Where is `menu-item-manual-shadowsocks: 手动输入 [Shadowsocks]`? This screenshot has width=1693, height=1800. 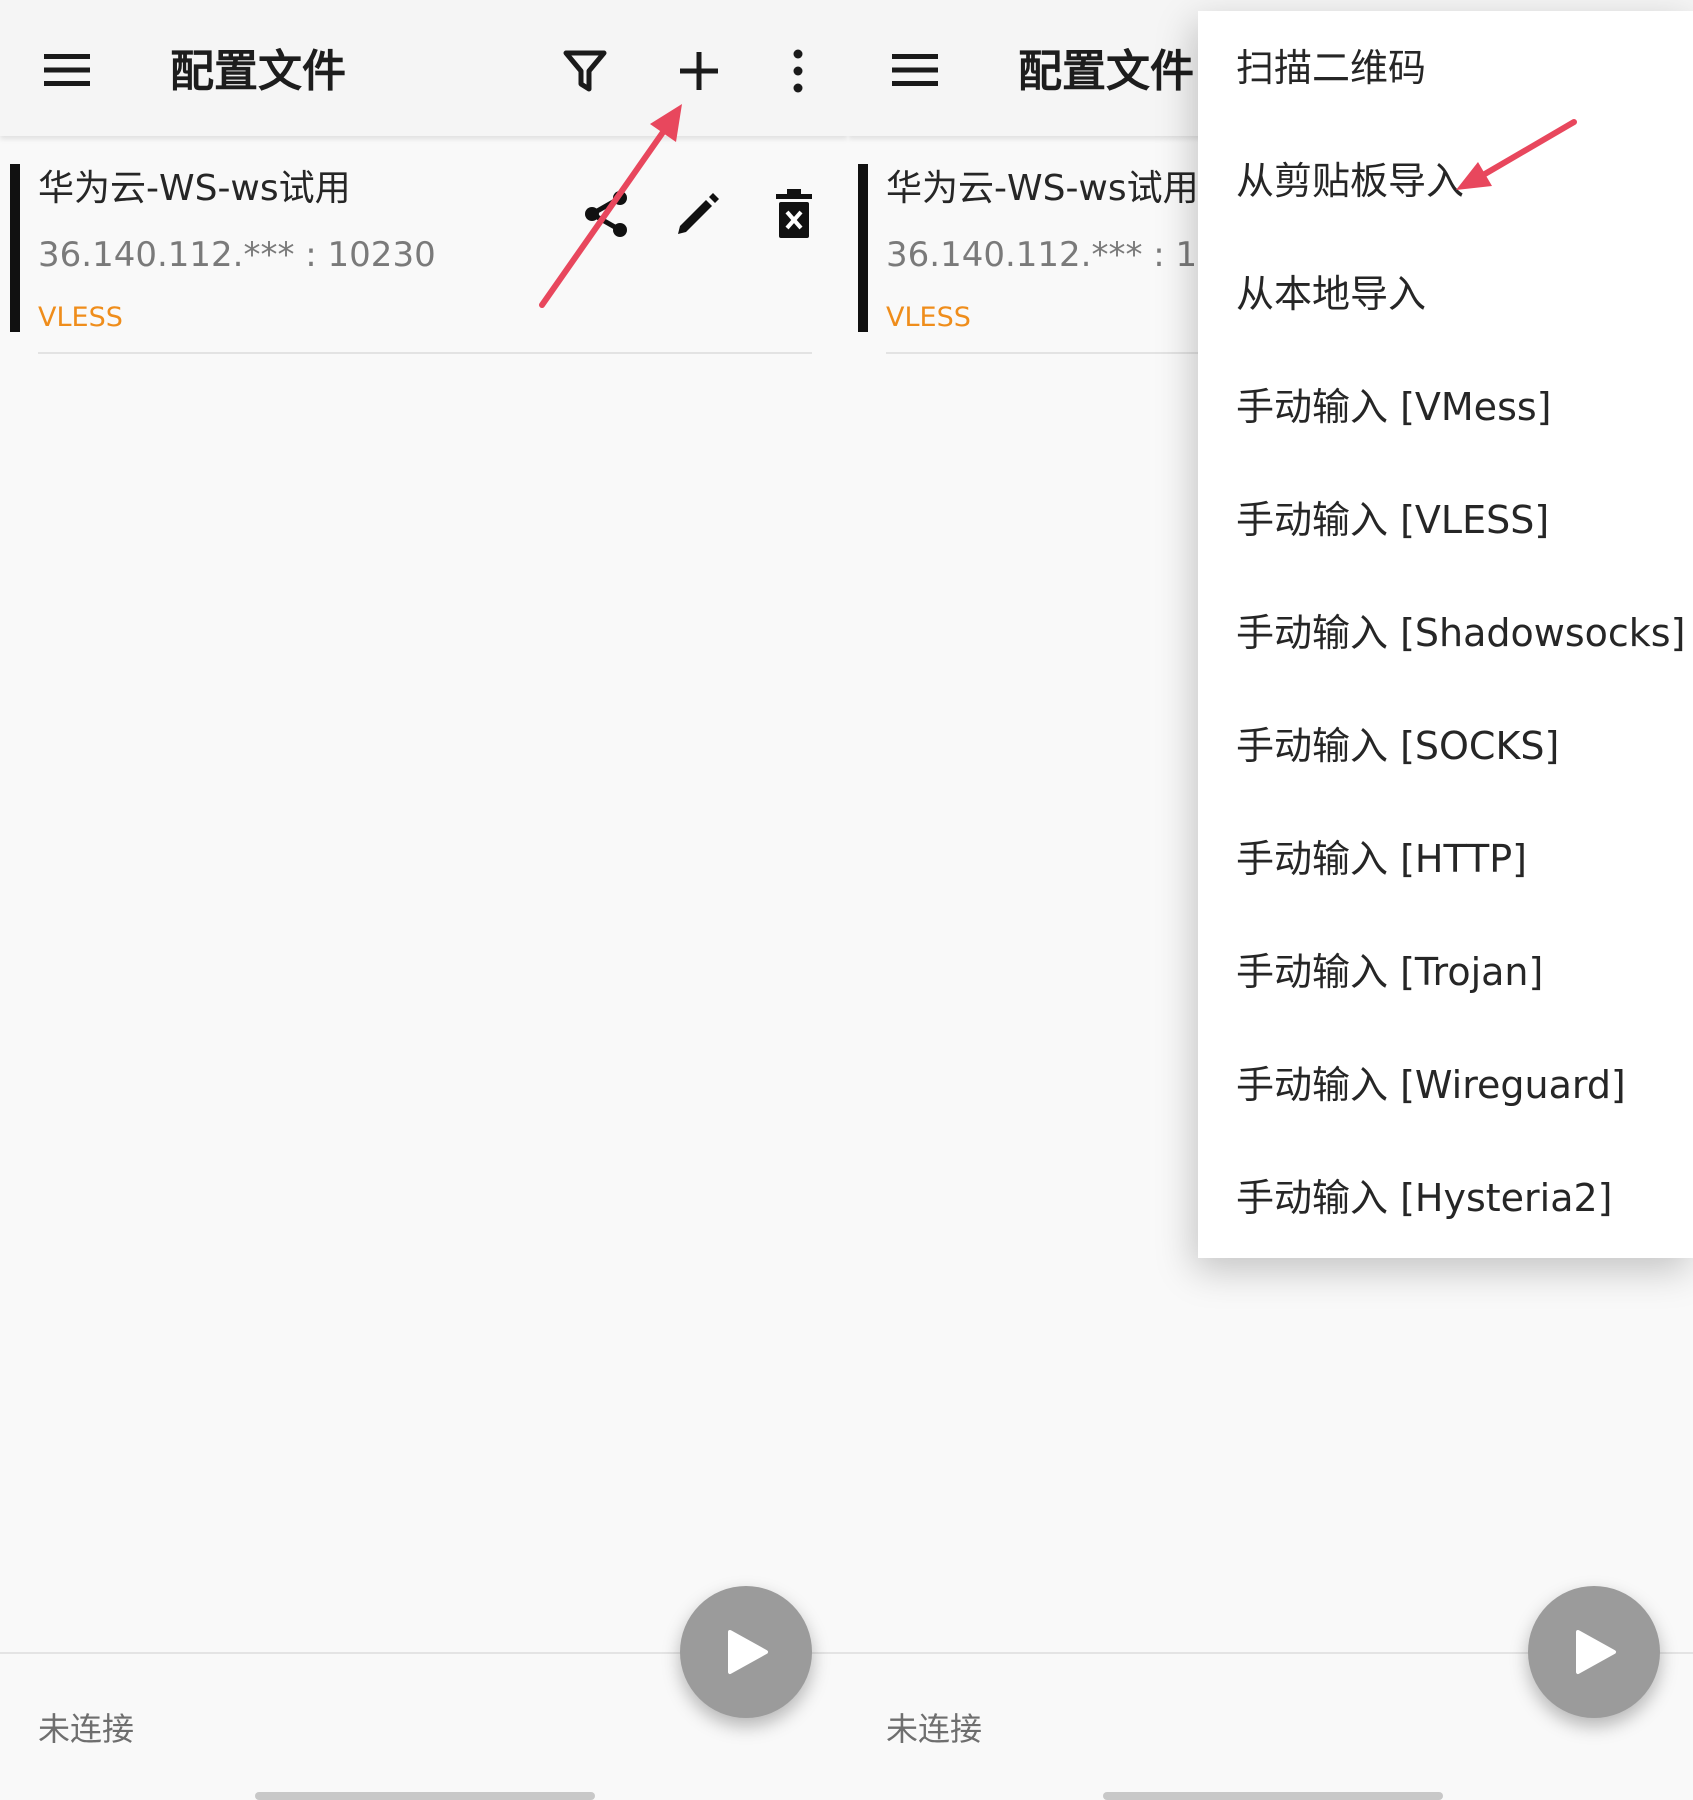
menu-item-manual-shadowsocks: 手动输入 [Shadowsocks] is located at coordinates (1445, 633).